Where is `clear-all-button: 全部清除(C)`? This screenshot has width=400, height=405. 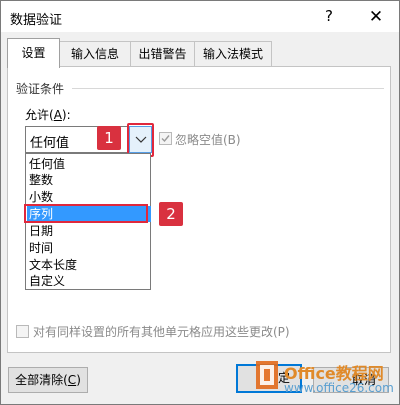
clear-all-button: 全部清除(C) is located at coordinates (48, 380).